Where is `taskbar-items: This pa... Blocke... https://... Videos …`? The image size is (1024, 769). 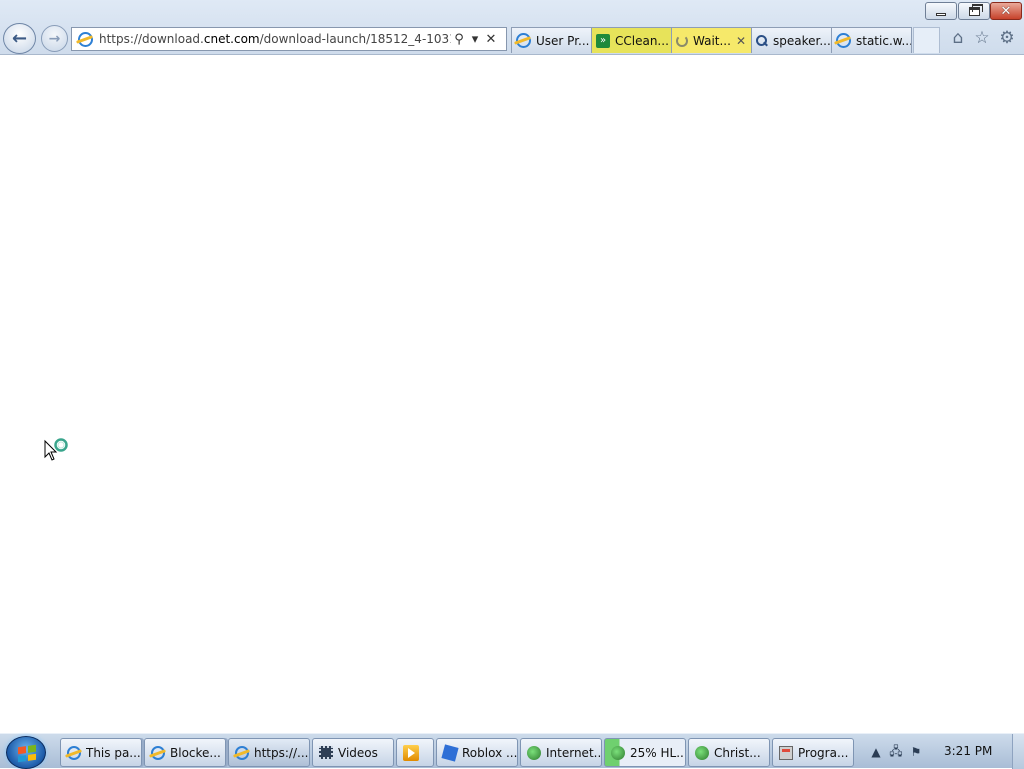 taskbar-items: This pa... Blocke... https://... Videos … is located at coordinates (458, 752).